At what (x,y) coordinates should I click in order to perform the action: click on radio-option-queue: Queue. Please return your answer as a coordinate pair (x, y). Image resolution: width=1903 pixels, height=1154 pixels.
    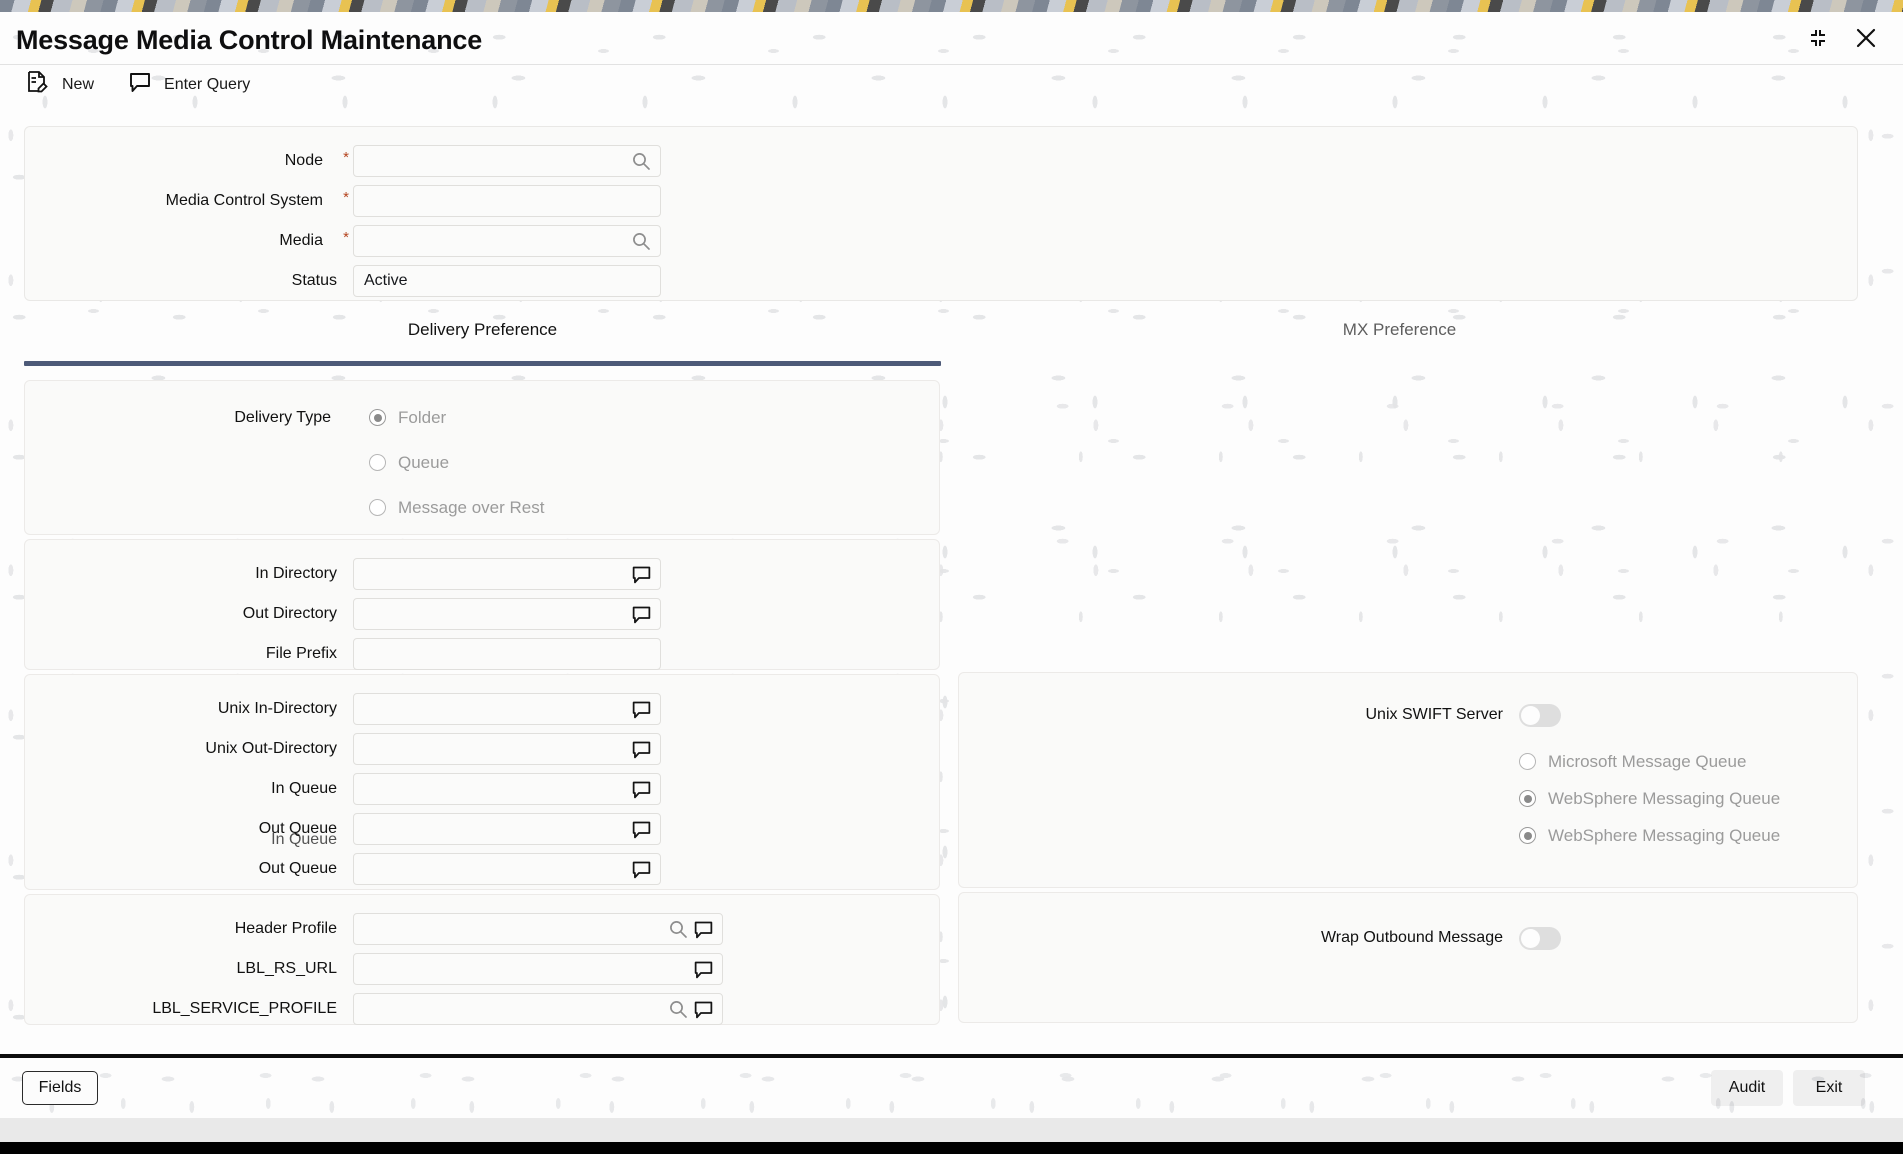
    Looking at the image, I should click on (409, 463).